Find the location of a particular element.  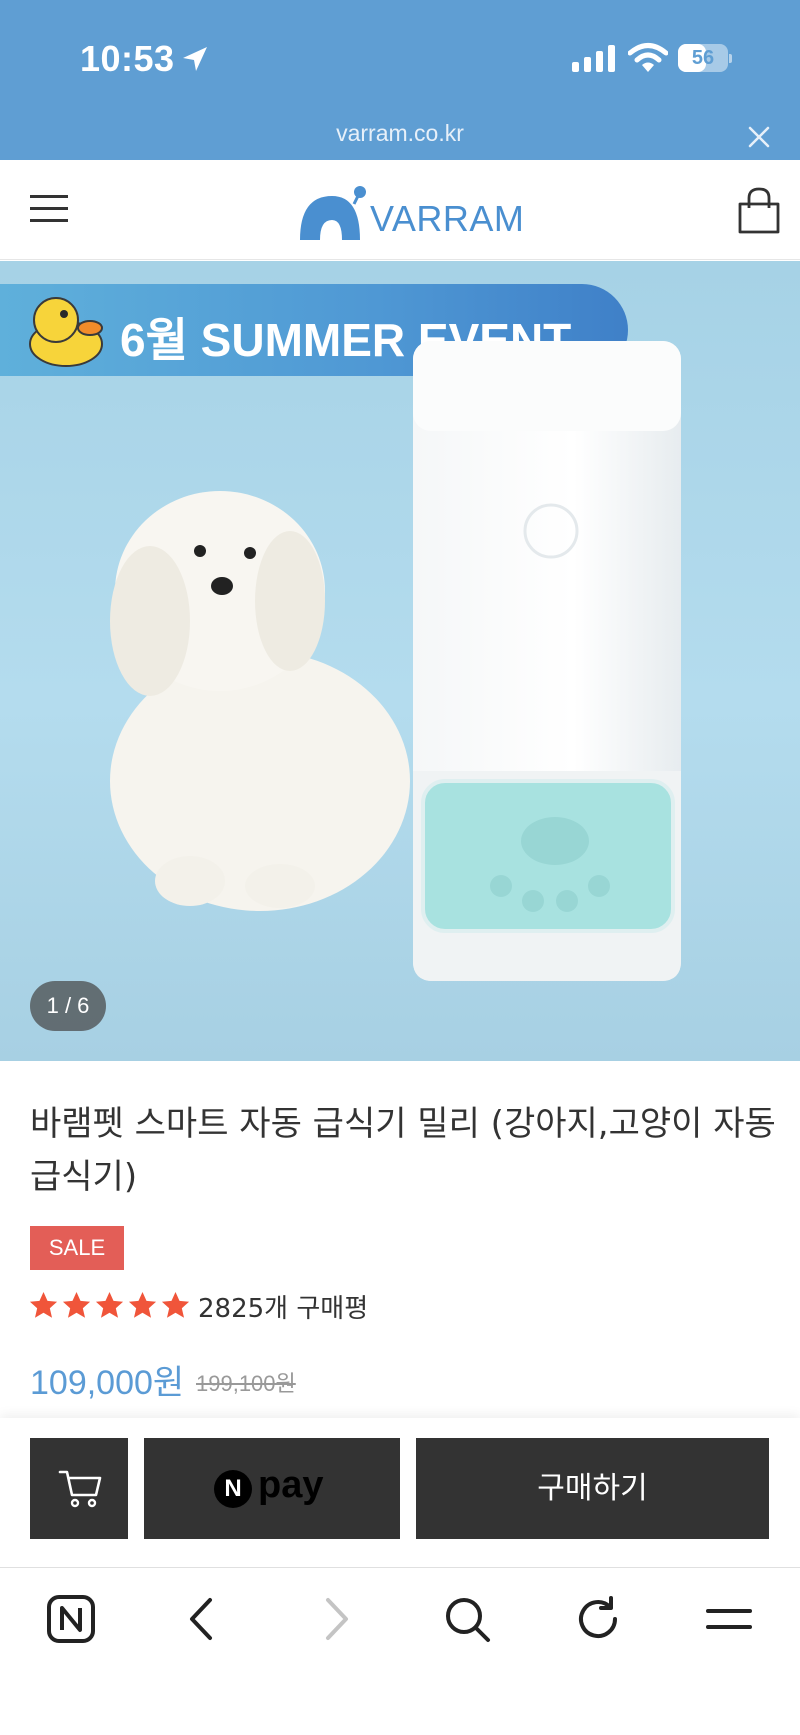

original-price: 199,100원 is located at coordinates (246, 1383).